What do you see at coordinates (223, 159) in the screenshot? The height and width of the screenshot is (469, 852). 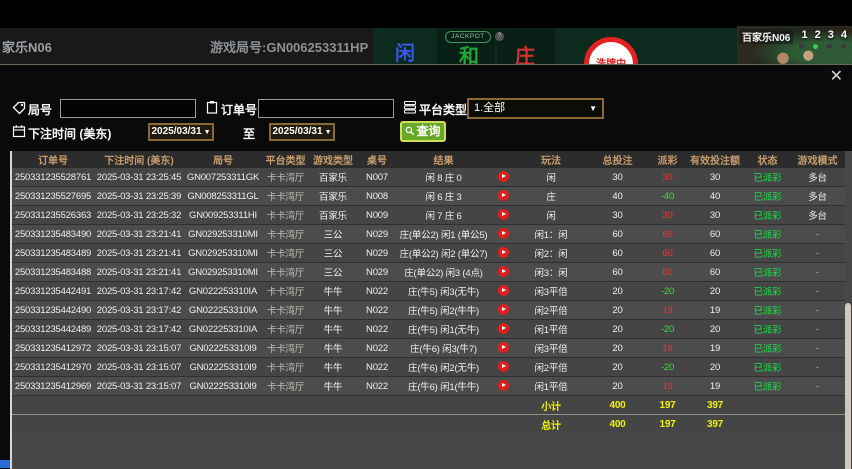 I see `col-header-2: 局号` at bounding box center [223, 159].